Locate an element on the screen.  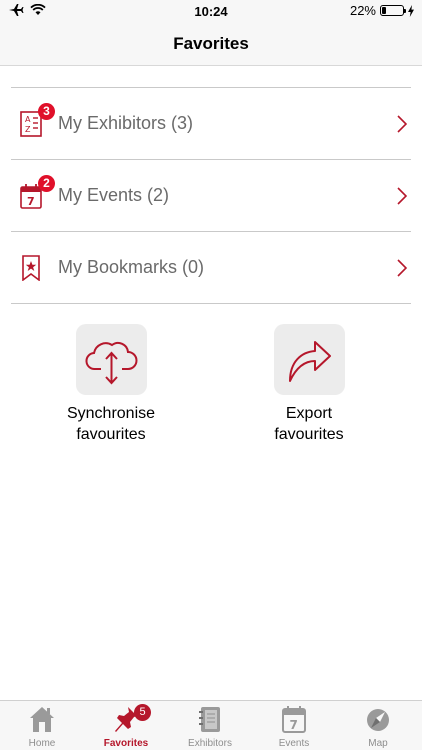
status-bar: 10:24 22% is located at coordinates (211, 11).